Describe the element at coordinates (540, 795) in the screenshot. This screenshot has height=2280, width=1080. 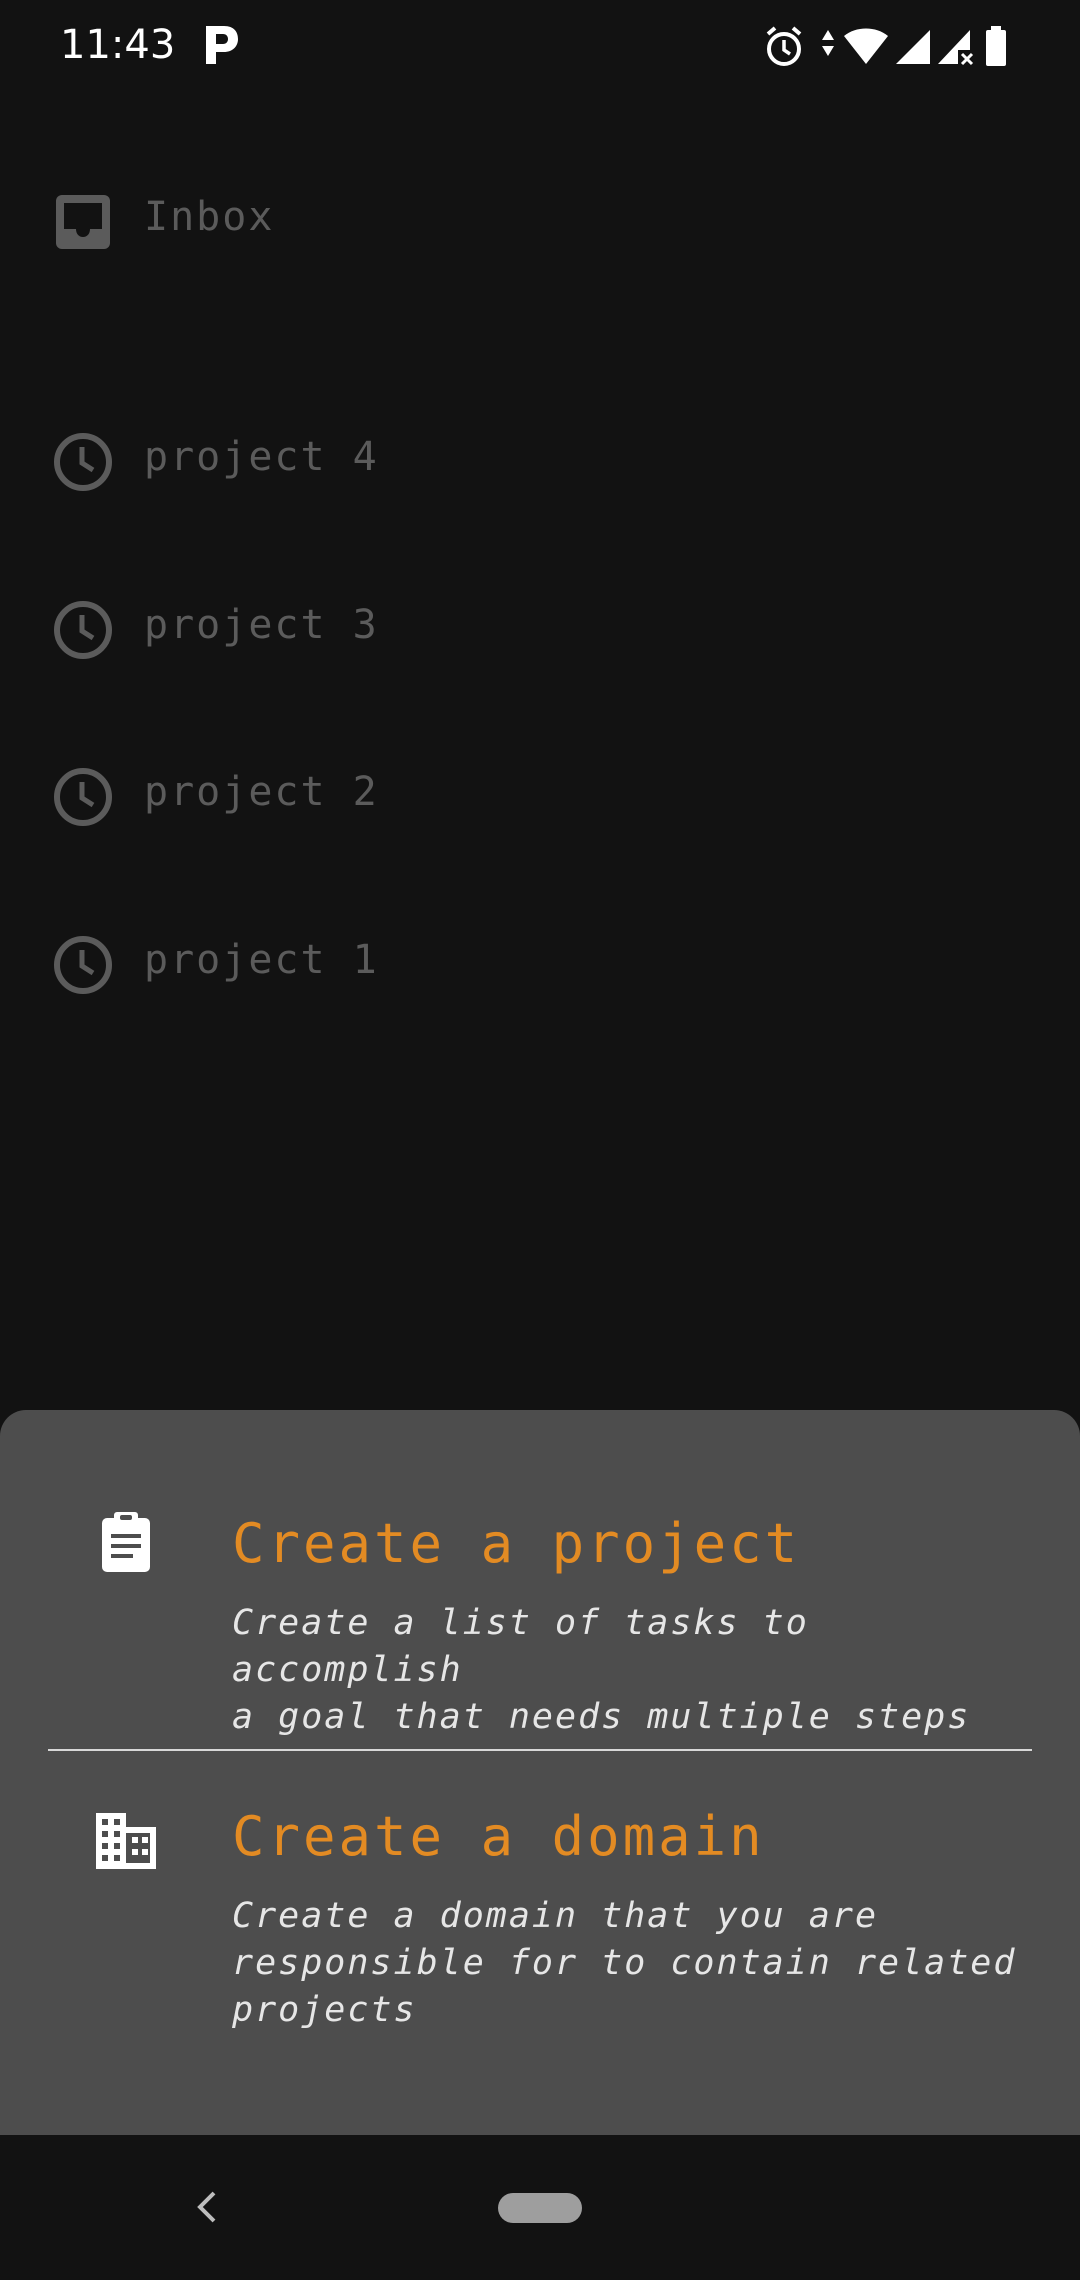
I see `list-item-project-2: project 2` at that location.